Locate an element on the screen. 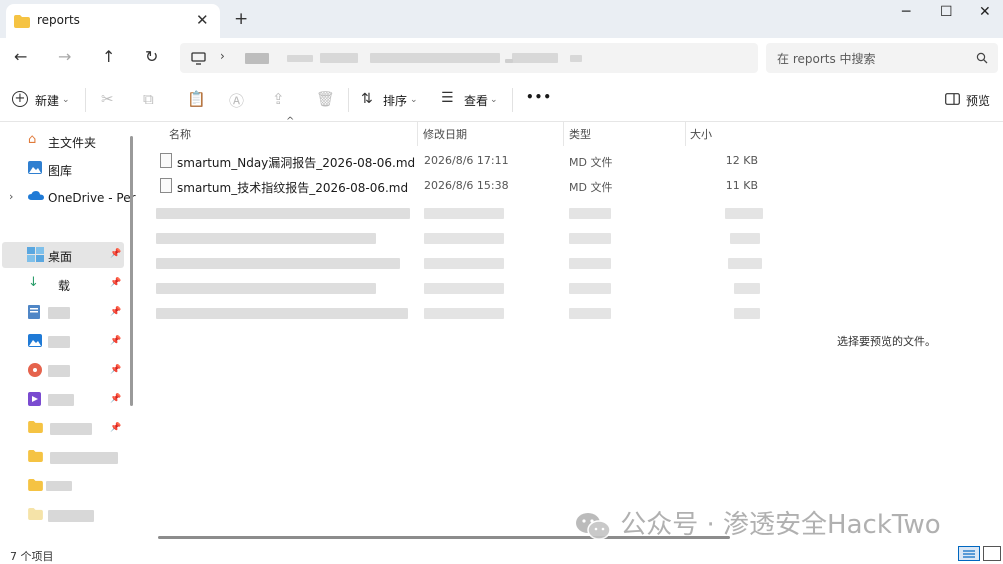 The image size is (1003, 564). view-icon: ☰ is located at coordinates (447, 98).